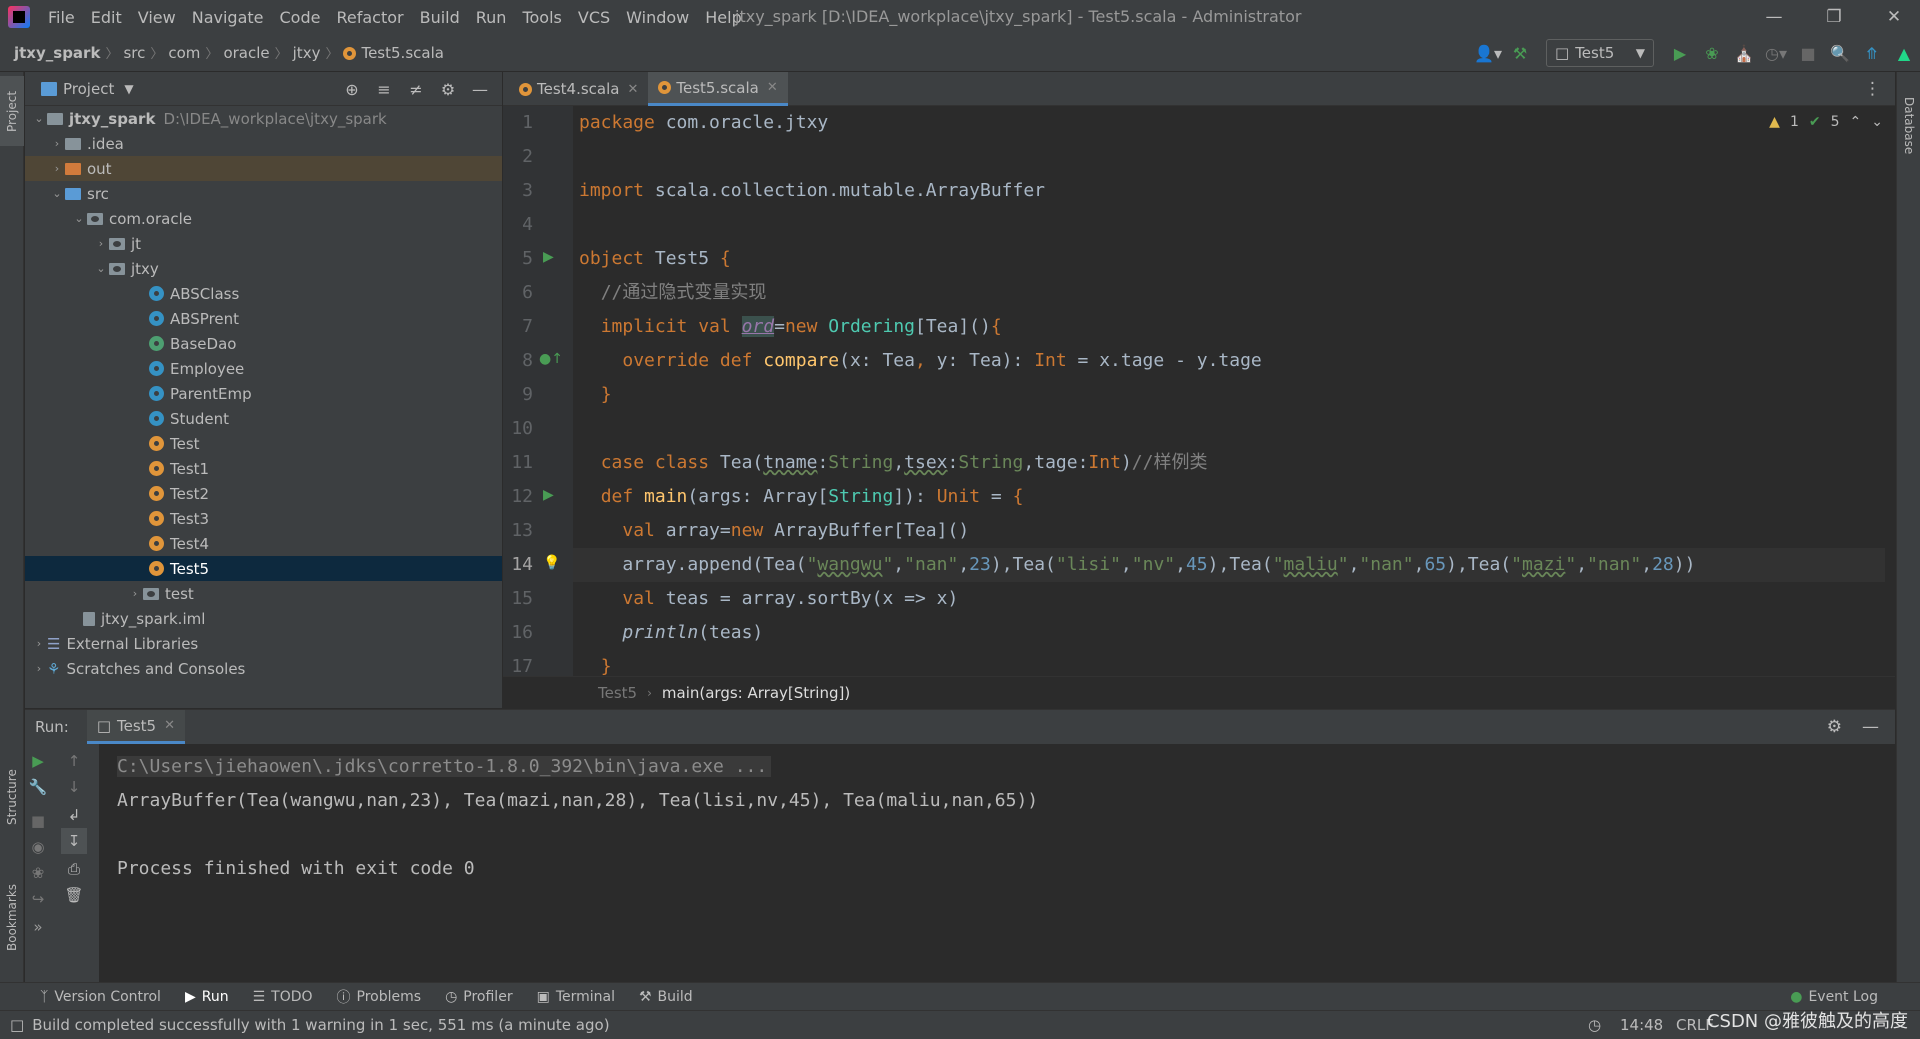 The height and width of the screenshot is (1039, 1920). I want to click on trash-icon: 🗑, so click(74, 895).